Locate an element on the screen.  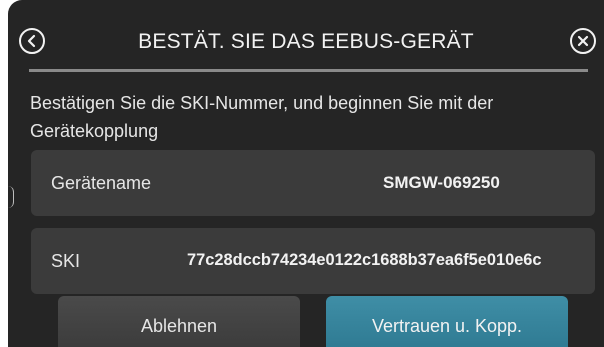
ski-label: SKI is located at coordinates (66, 261).